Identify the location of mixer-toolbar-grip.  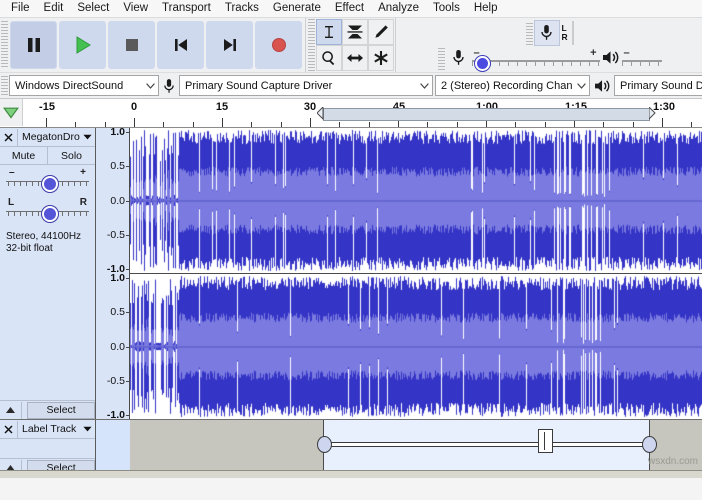
(441, 59).